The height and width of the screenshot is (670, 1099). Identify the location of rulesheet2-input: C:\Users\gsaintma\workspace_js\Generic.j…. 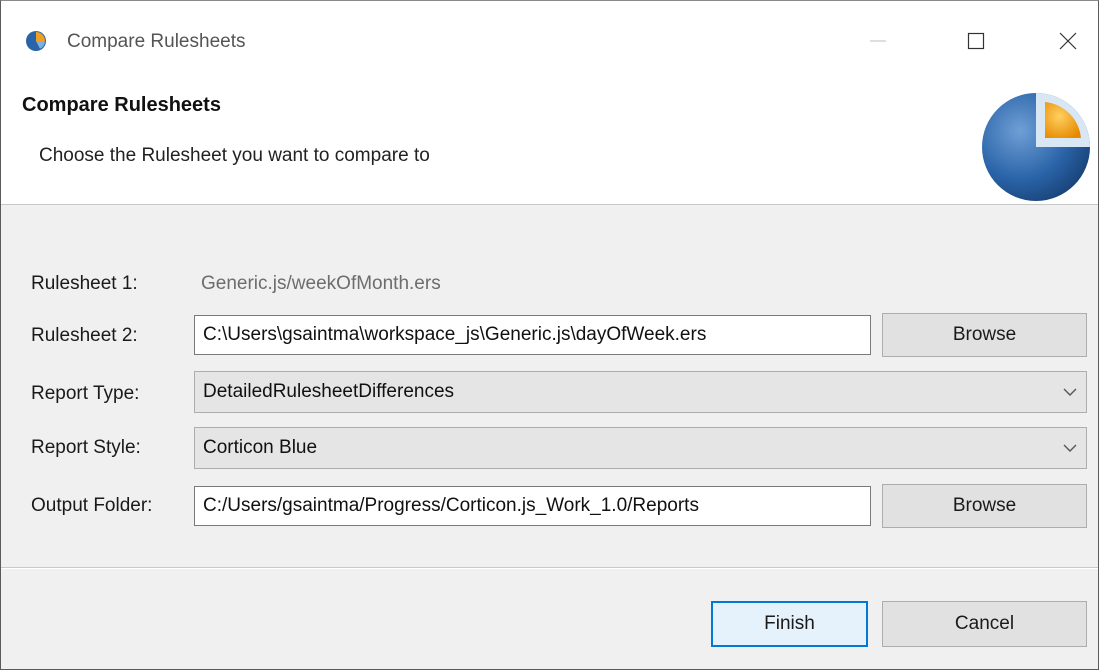
(532, 335).